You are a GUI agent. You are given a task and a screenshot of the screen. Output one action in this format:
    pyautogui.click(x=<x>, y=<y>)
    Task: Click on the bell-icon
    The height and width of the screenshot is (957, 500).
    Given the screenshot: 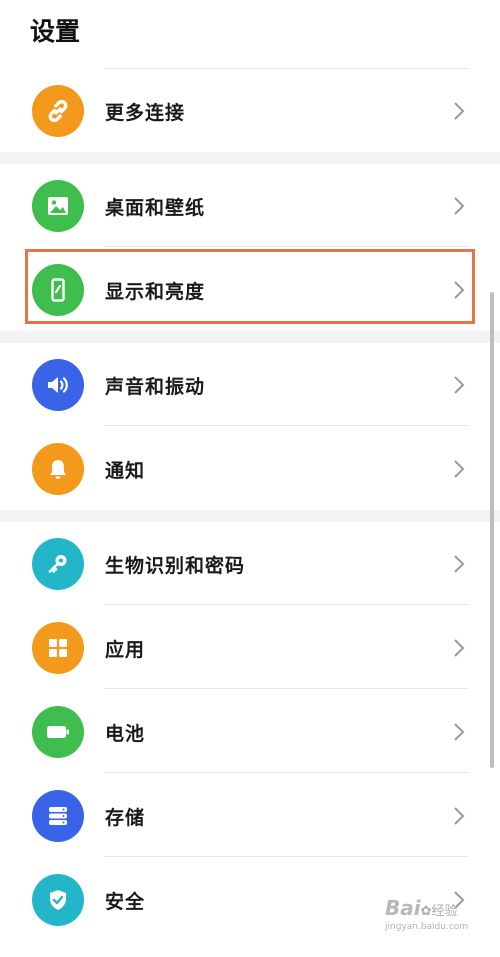 What is the action you would take?
    pyautogui.click(x=58, y=469)
    